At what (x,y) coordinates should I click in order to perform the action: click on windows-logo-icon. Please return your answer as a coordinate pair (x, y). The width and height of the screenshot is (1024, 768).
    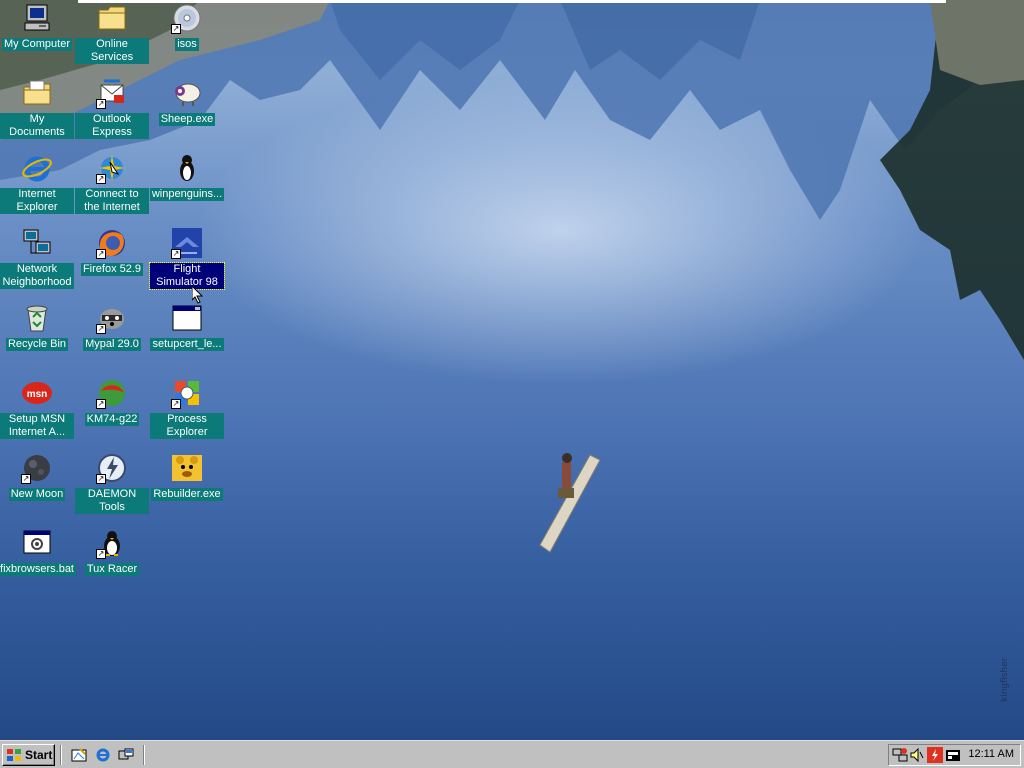
    Looking at the image, I should click on (14, 755).